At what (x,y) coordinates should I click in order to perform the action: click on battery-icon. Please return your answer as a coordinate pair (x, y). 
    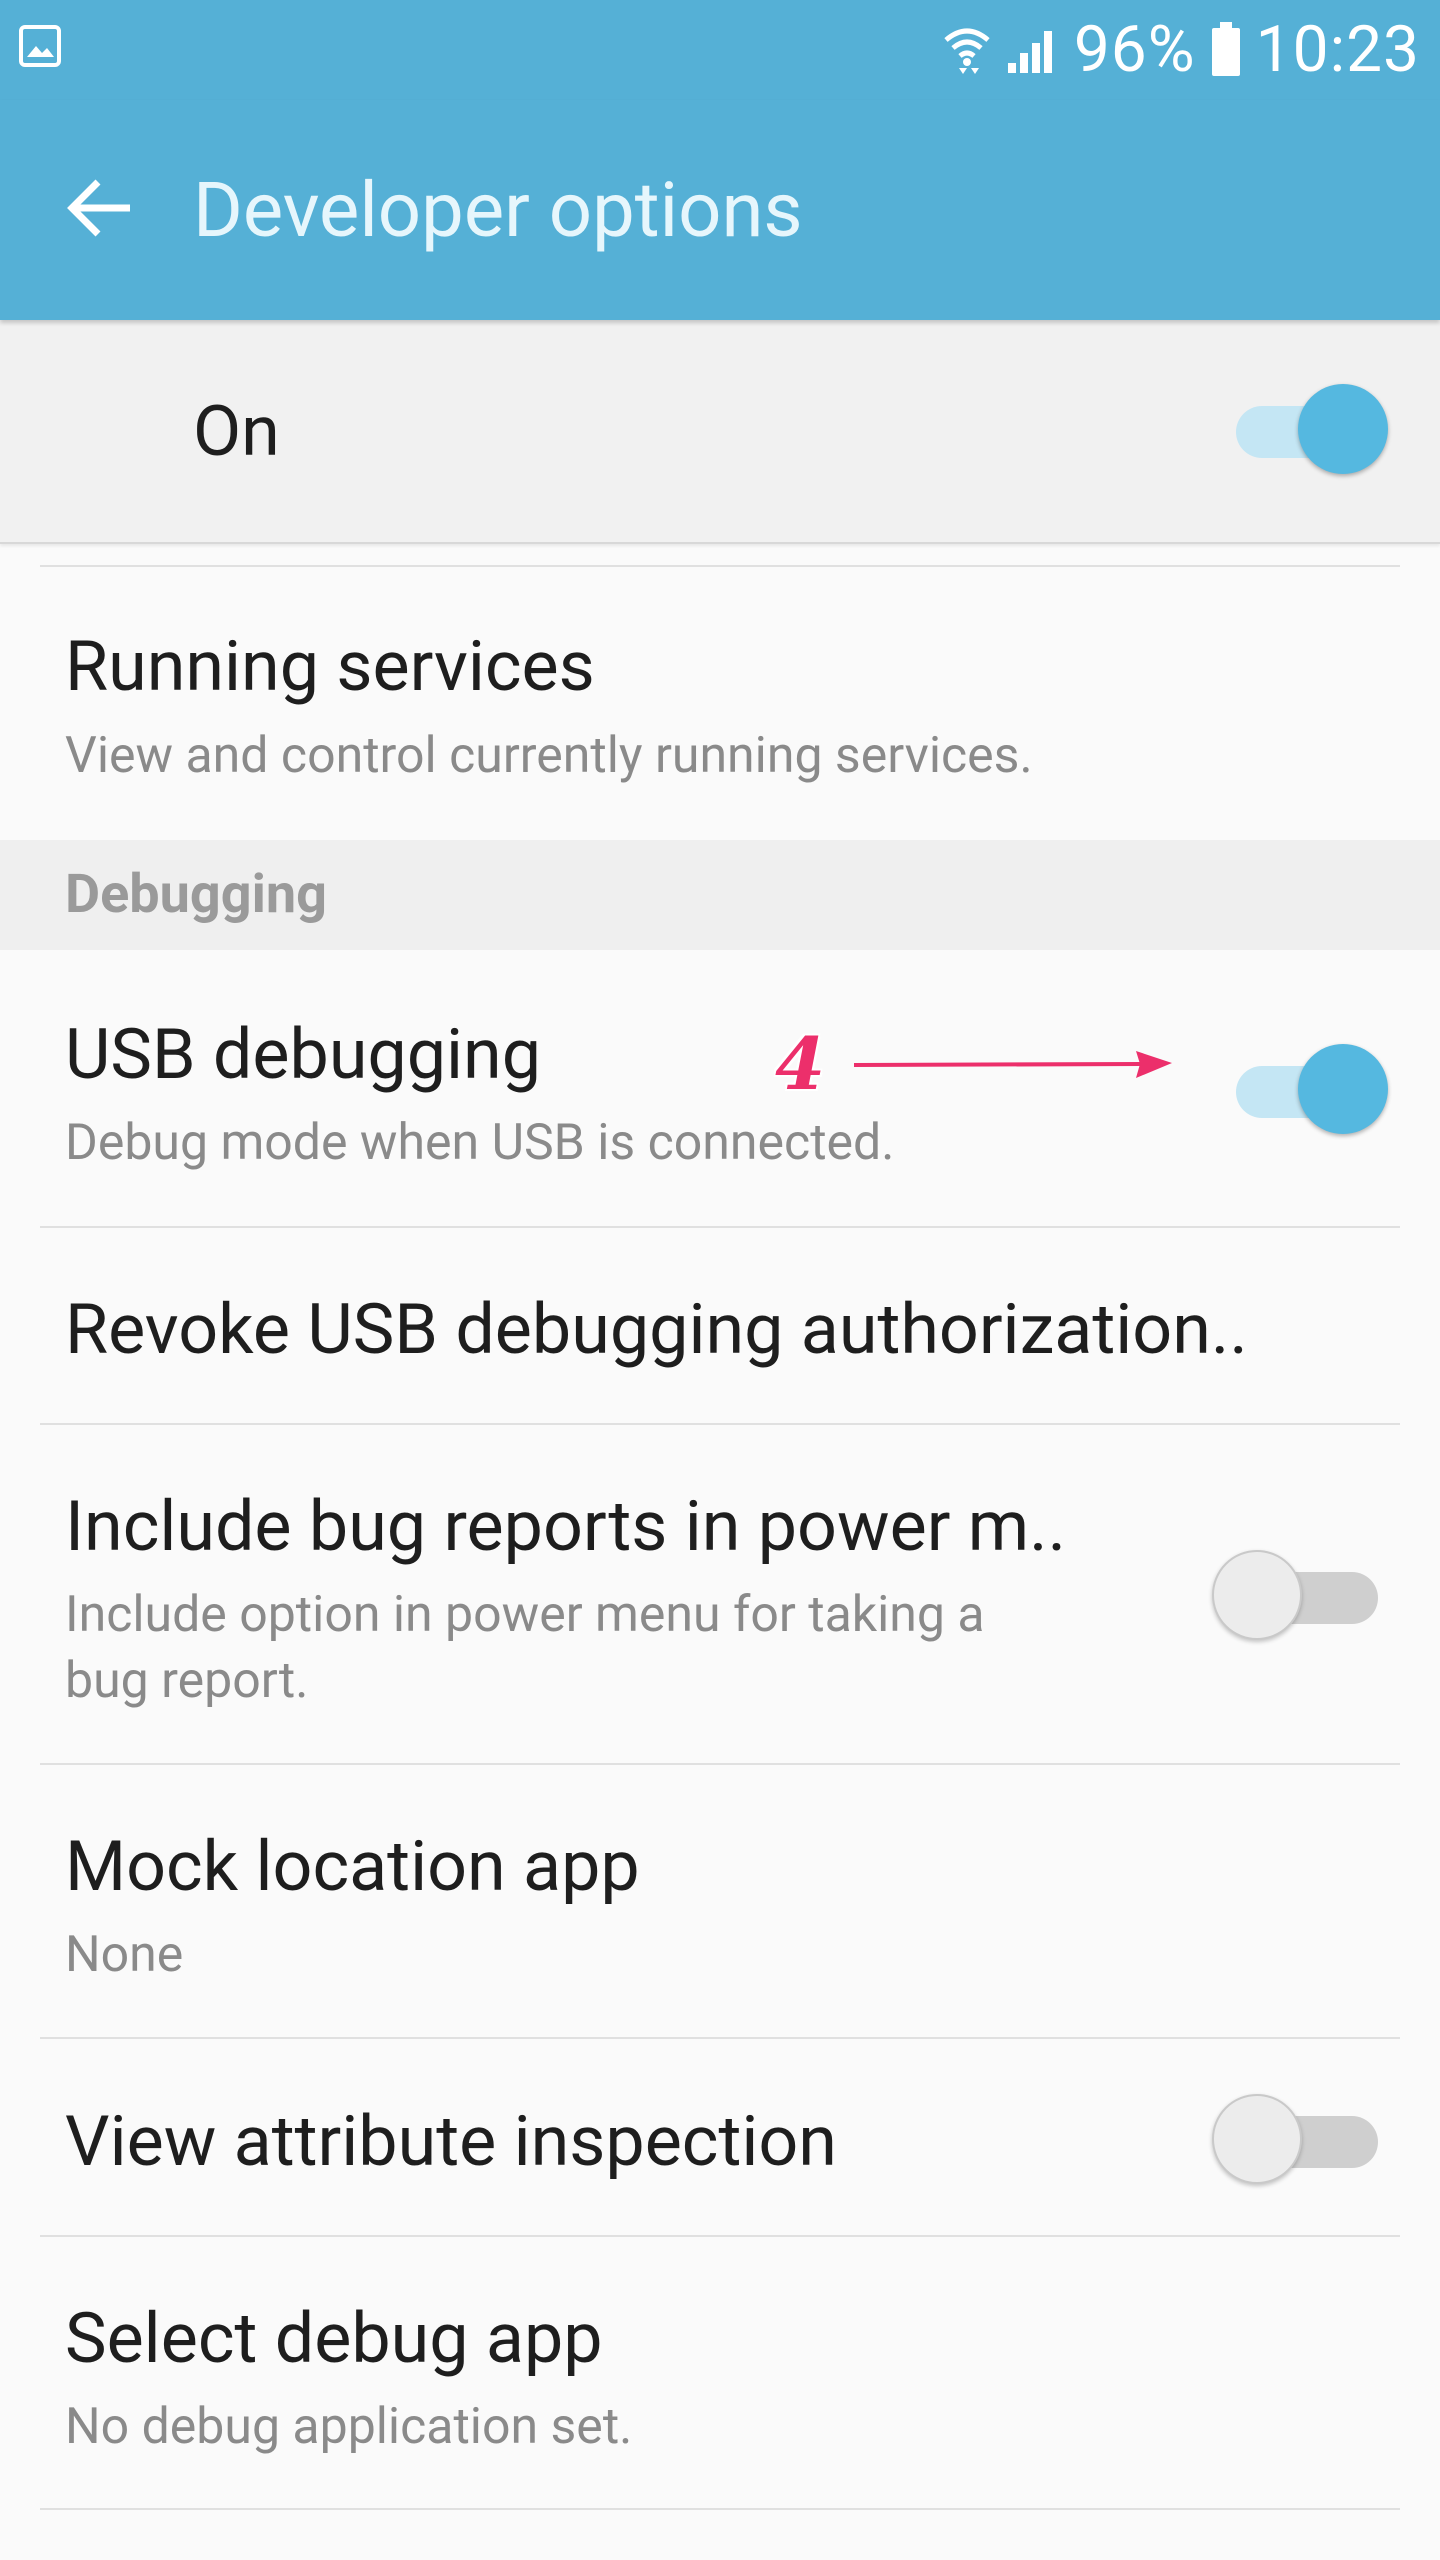
    Looking at the image, I should click on (1226, 50).